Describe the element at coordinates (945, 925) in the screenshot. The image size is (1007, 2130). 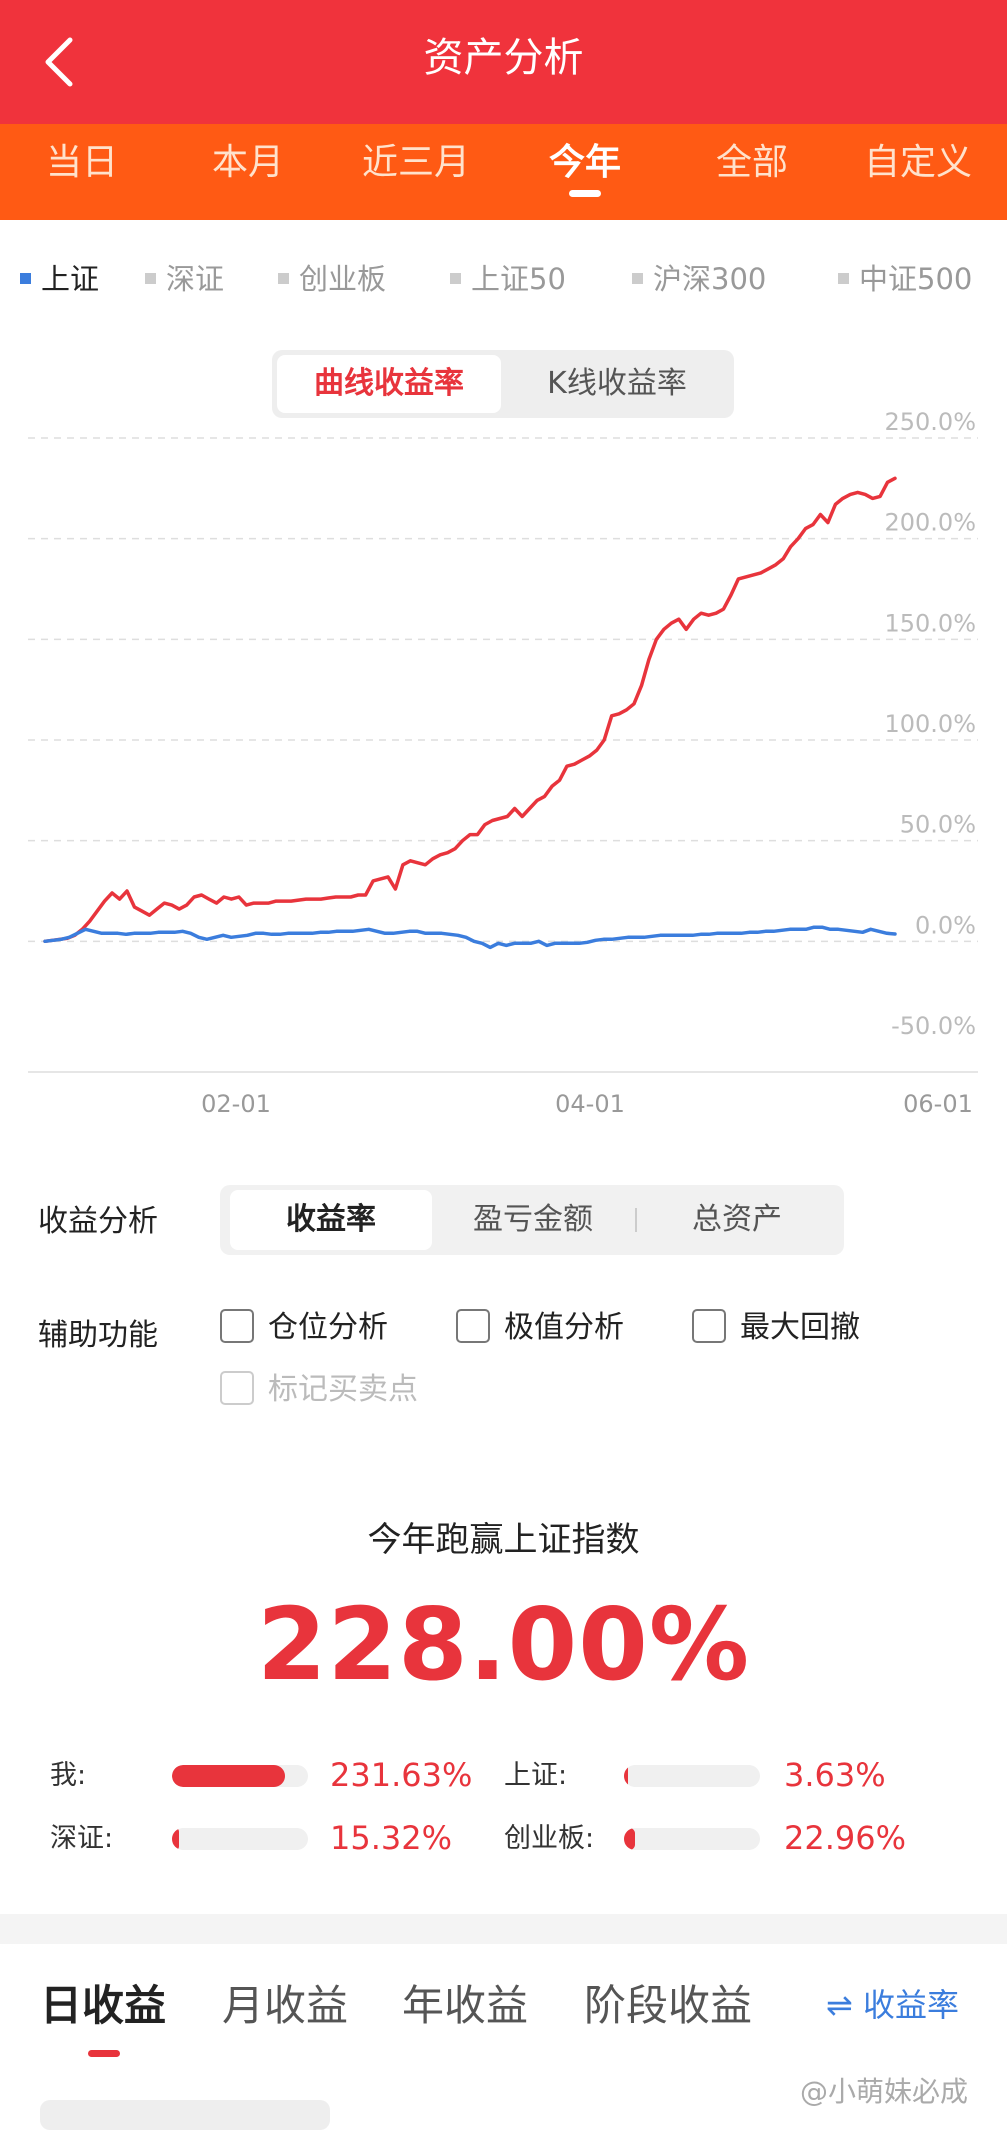
I see `y-tick-label: 0.0%` at that location.